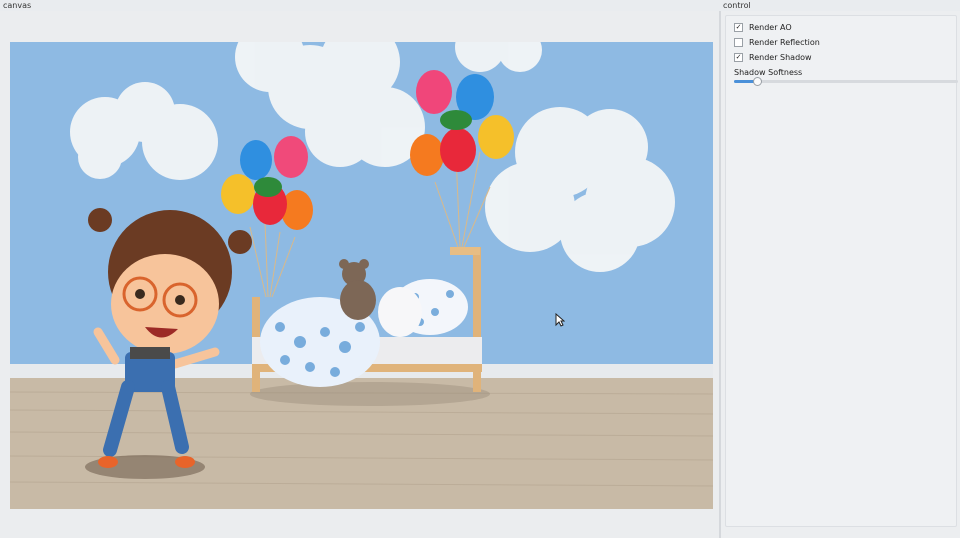 This screenshot has height=538, width=960. What do you see at coordinates (770, 27) in the screenshot?
I see `render-ao-label: Render AO` at bounding box center [770, 27].